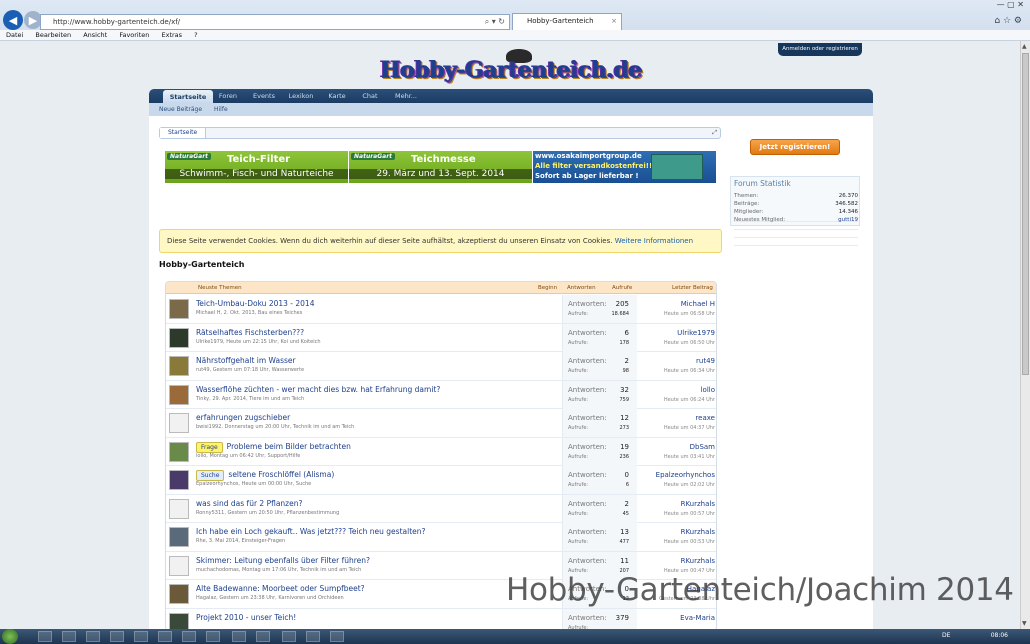 The image size is (1030, 644). What do you see at coordinates (705, 418) in the screenshot?
I see `last-post-user: reaxe` at bounding box center [705, 418].